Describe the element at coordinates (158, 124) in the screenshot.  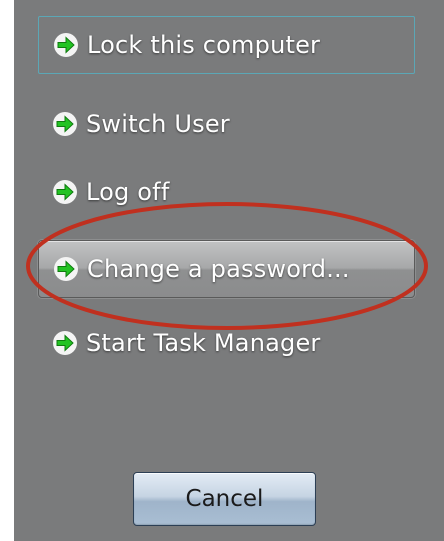
I see `option-label: Switch User` at that location.